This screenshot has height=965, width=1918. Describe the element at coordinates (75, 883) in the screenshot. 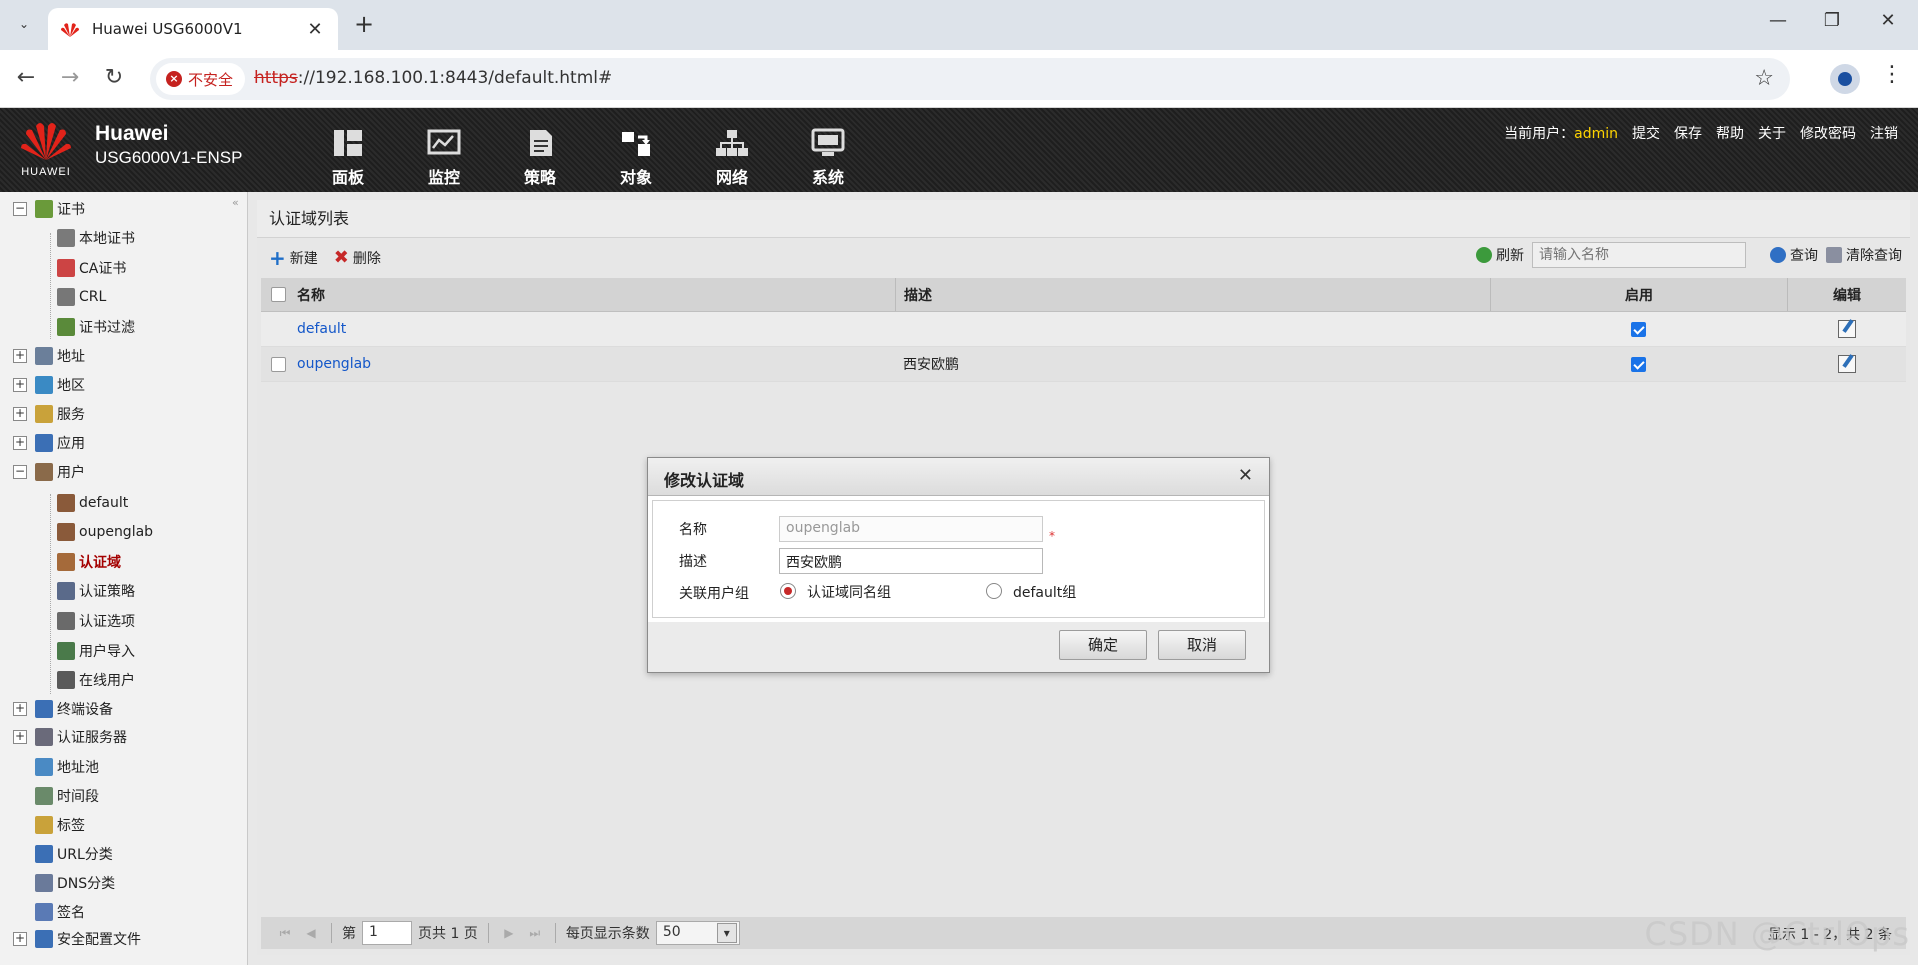

I see `sidebar-item-DNS分类: DNS分类` at that location.